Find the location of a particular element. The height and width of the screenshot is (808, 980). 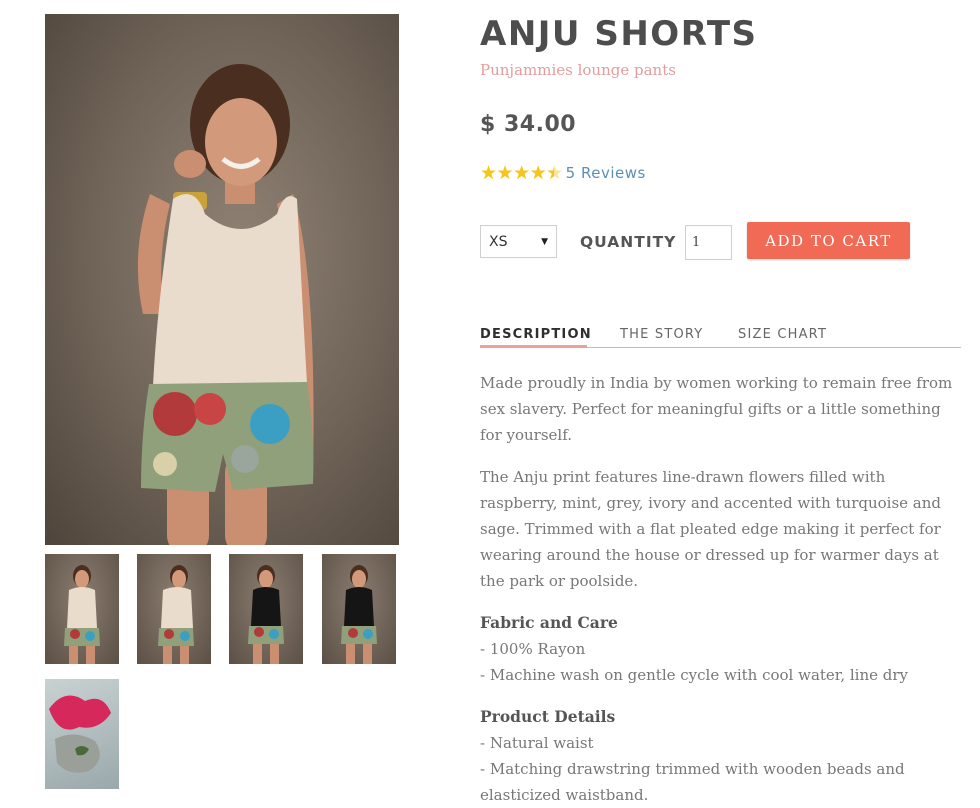

fabric-care-heading: Fabric and Care is located at coordinates (549, 622).